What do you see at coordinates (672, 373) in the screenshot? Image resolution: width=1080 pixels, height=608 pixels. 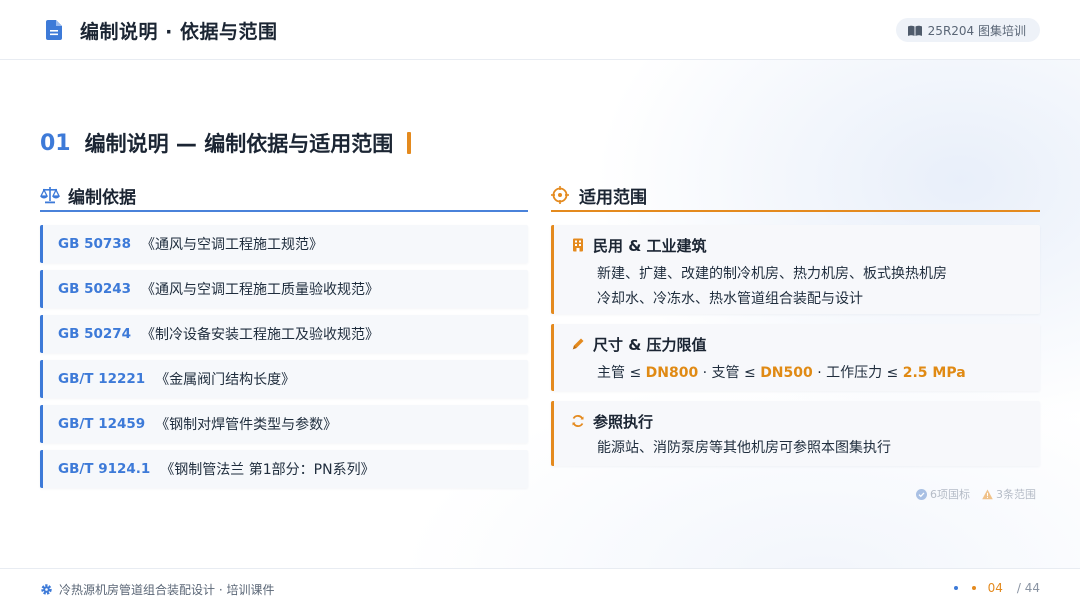 I see `main-pipe-value: DN800` at bounding box center [672, 373].